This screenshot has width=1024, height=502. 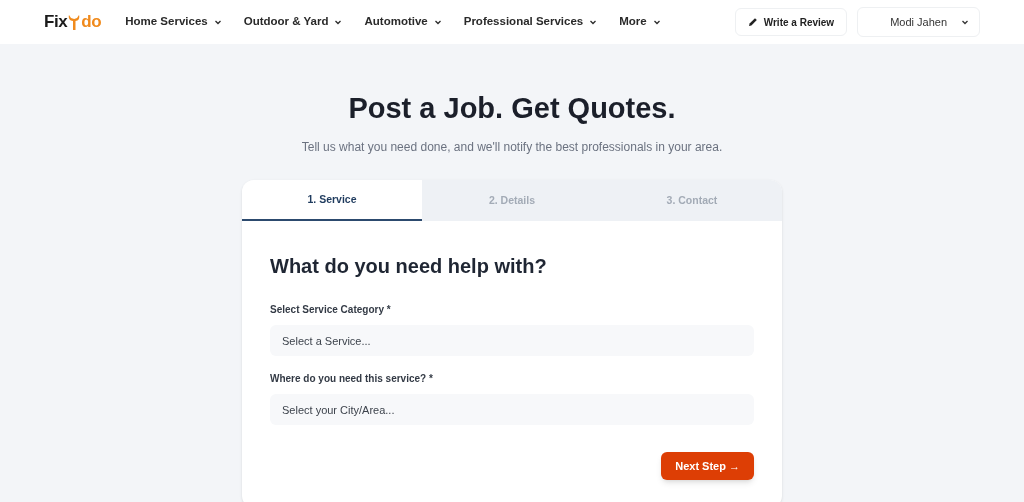 What do you see at coordinates (56, 22) in the screenshot?
I see `logo-text: Fix` at bounding box center [56, 22].